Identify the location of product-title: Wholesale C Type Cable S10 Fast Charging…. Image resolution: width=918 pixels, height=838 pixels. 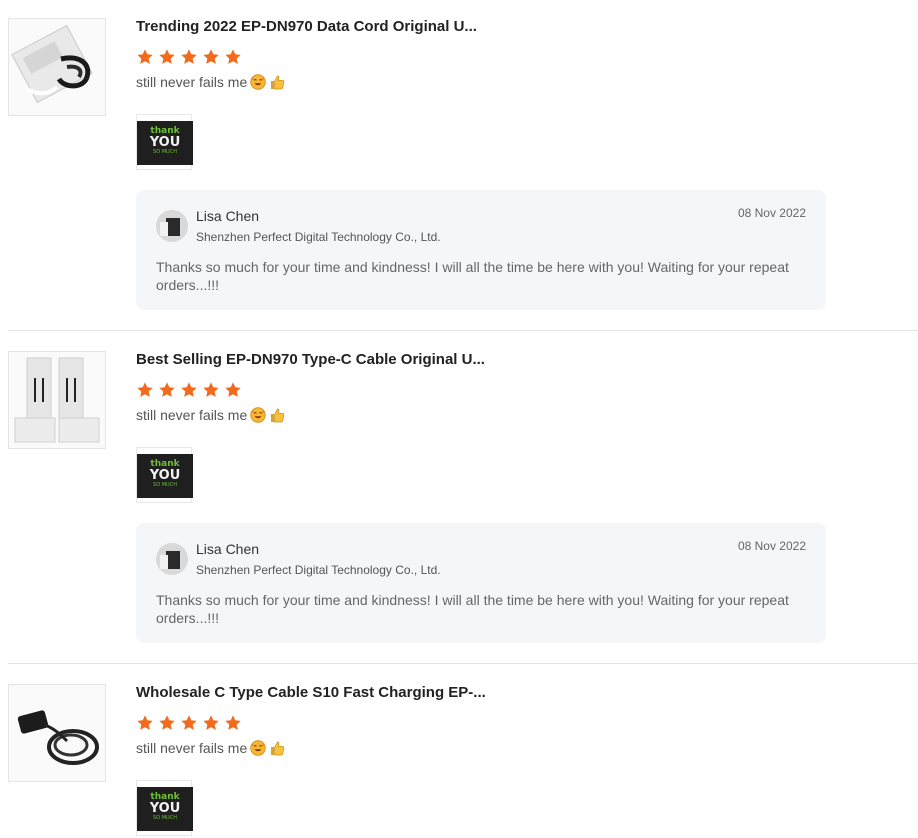
(481, 693).